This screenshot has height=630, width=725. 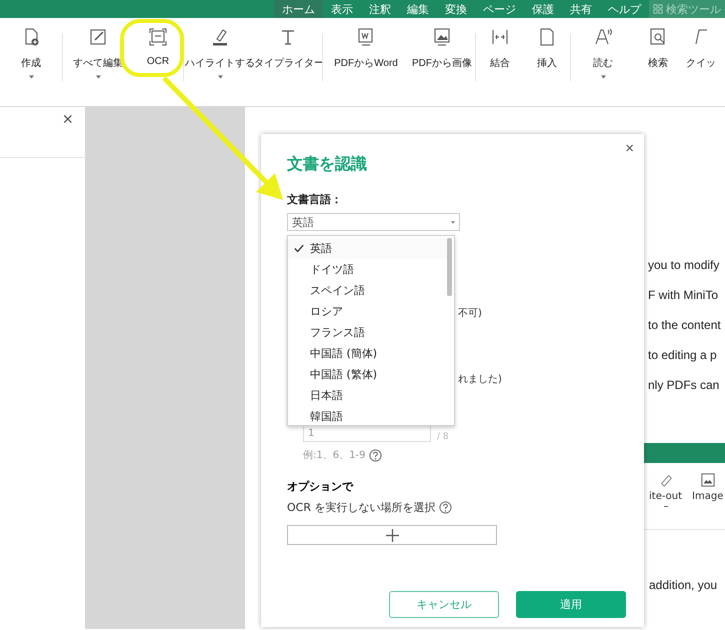 I want to click on menu-tab: 注釈, so click(x=380, y=9).